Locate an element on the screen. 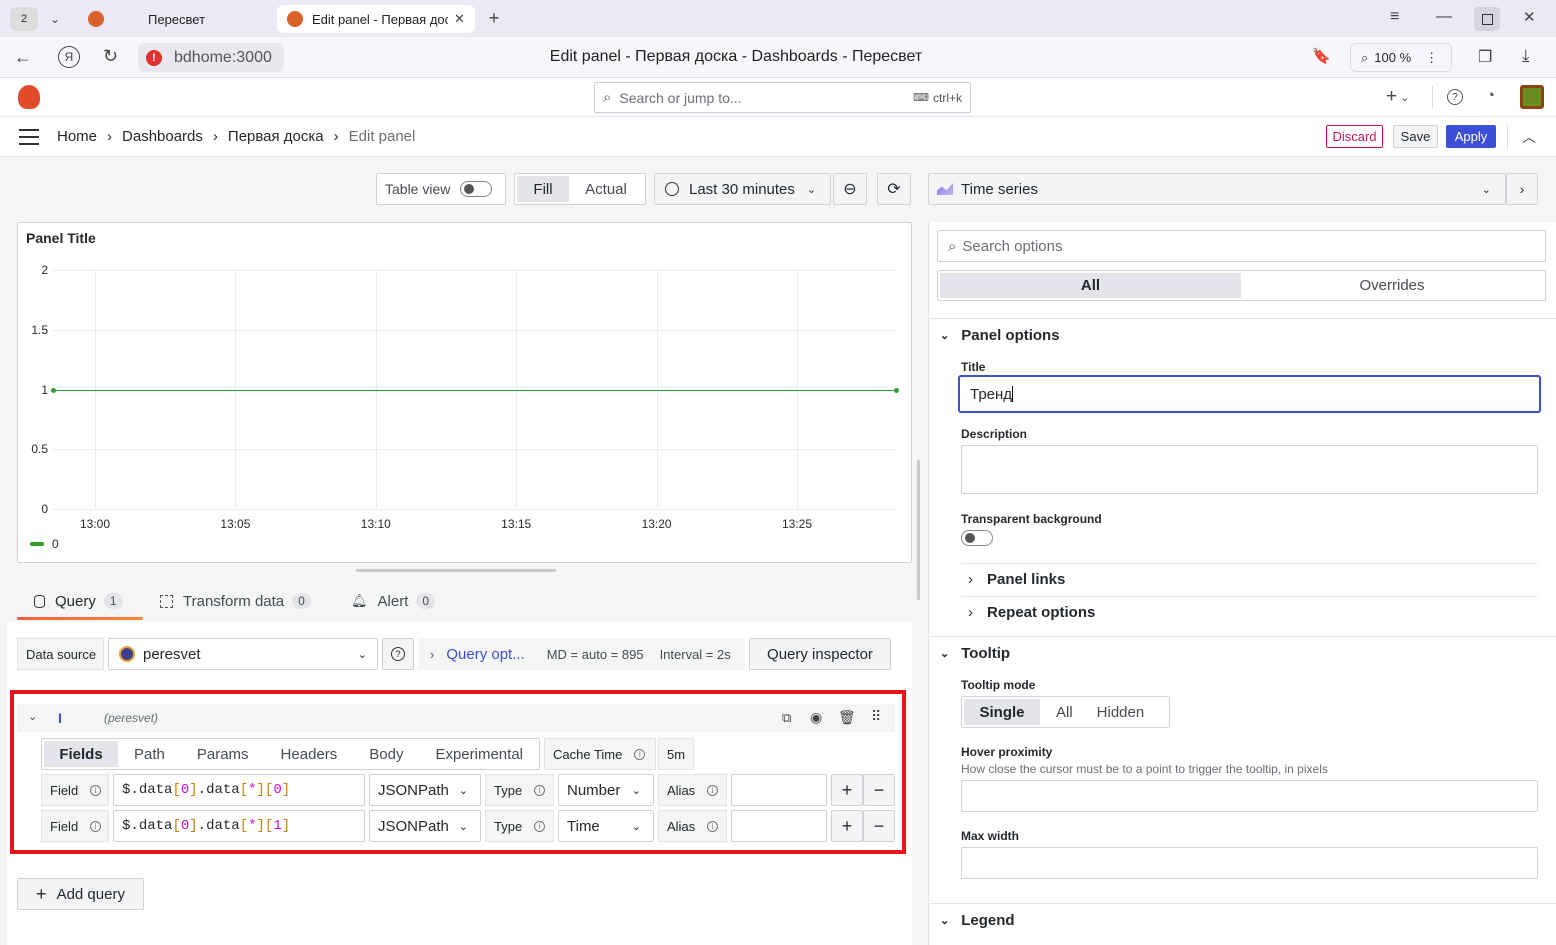 The height and width of the screenshot is (945, 1556). yandex-icon: Я is located at coordinates (69, 57).